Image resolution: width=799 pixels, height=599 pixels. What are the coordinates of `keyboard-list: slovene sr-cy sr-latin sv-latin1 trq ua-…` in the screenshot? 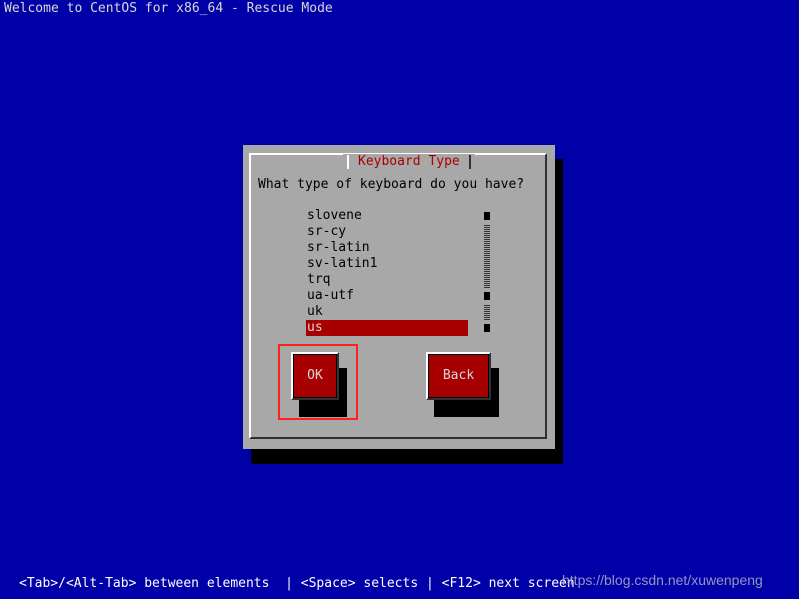 It's located at (387, 272).